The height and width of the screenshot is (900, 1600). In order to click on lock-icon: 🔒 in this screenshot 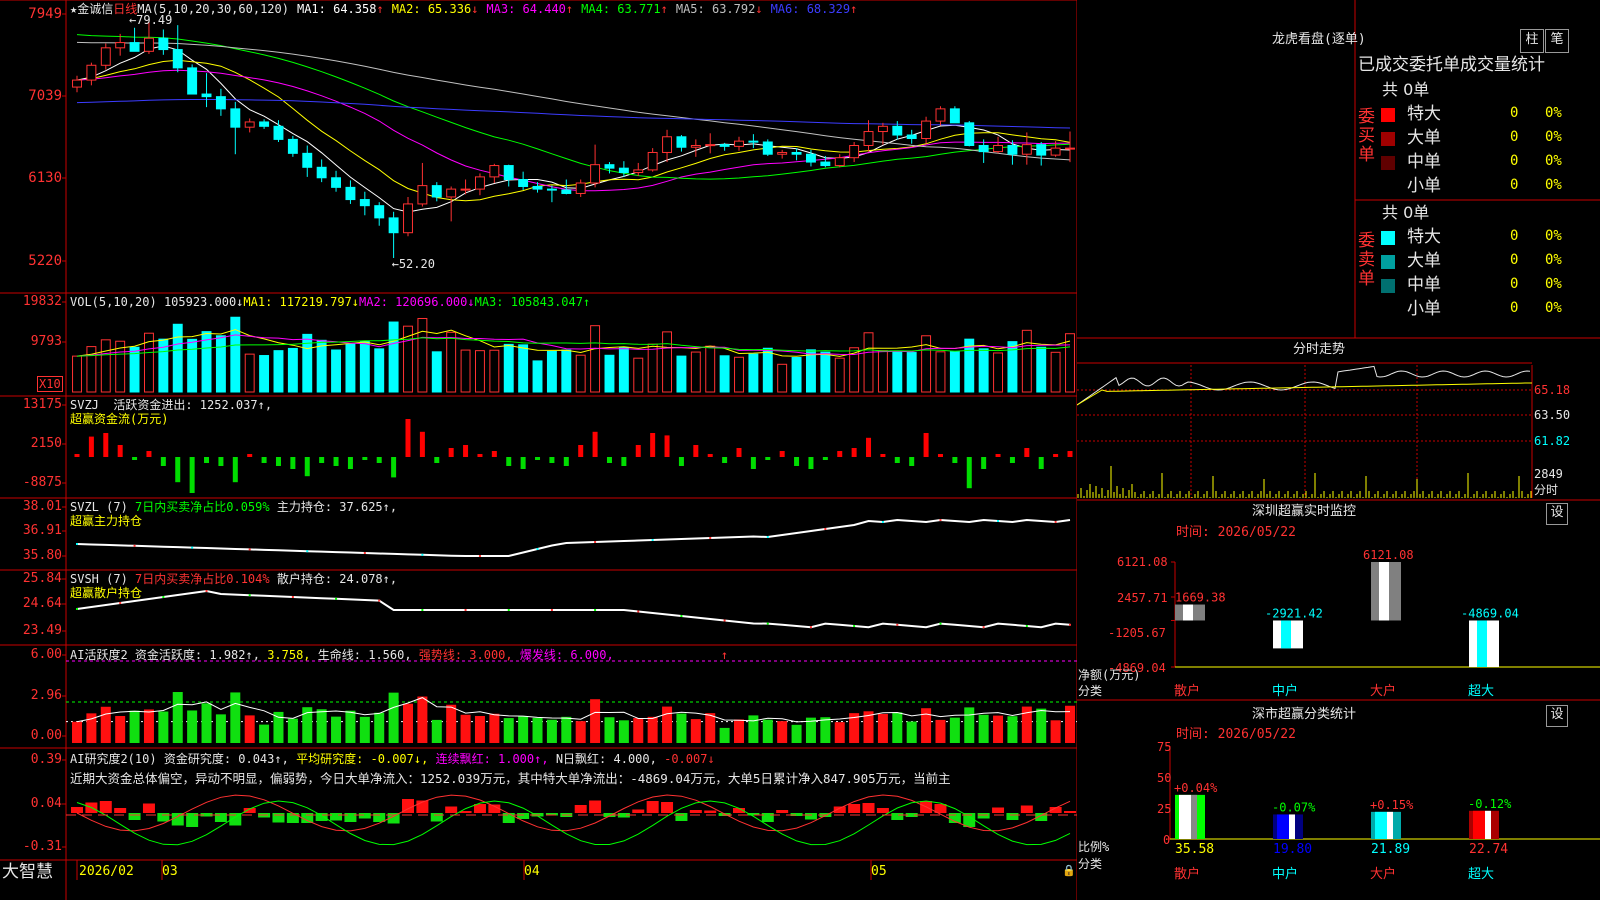, I will do `click(1069, 871)`.